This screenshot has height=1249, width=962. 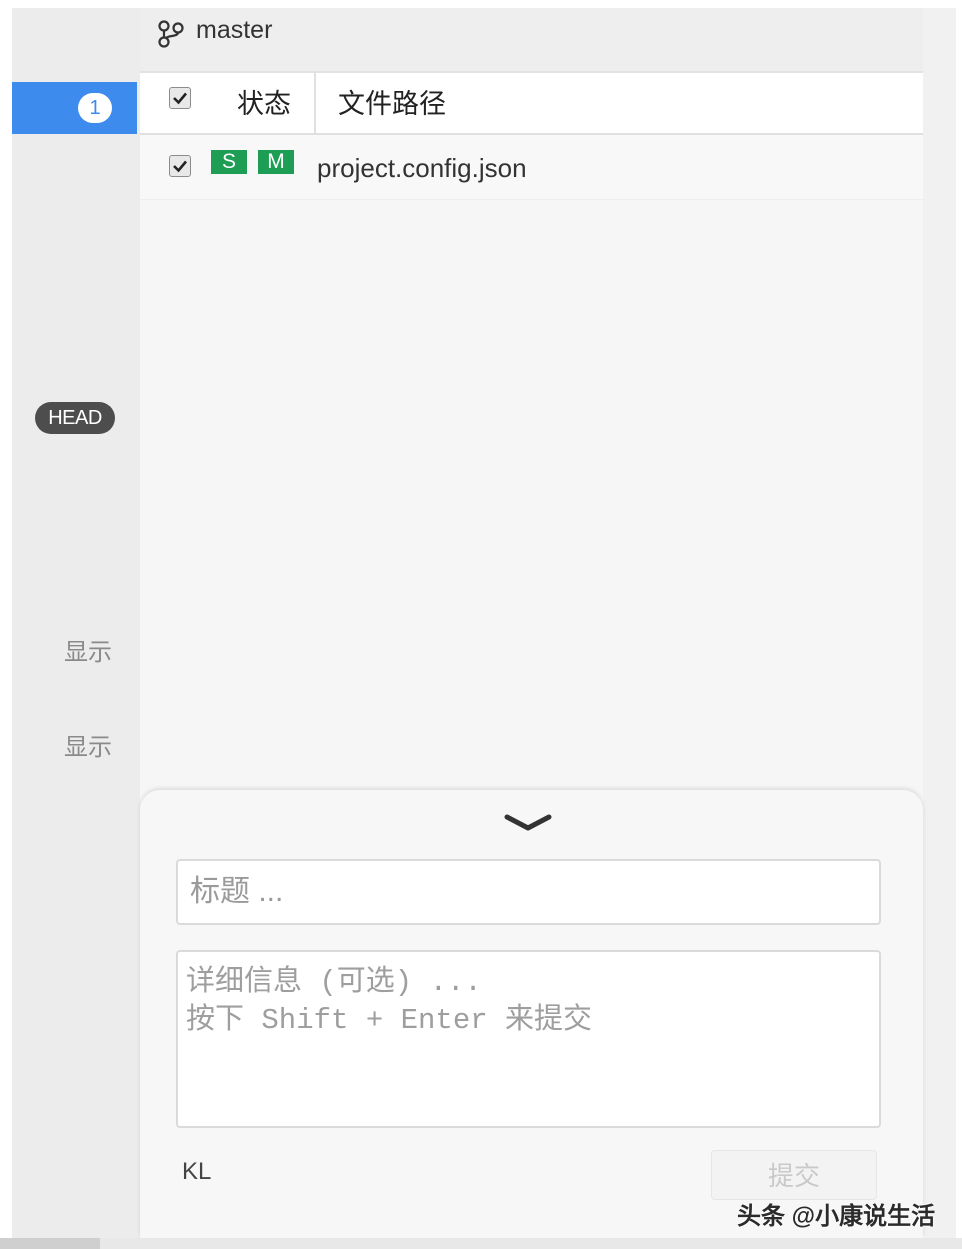 I want to click on watermark: 头条 @小康说生活, so click(x=836, y=1216).